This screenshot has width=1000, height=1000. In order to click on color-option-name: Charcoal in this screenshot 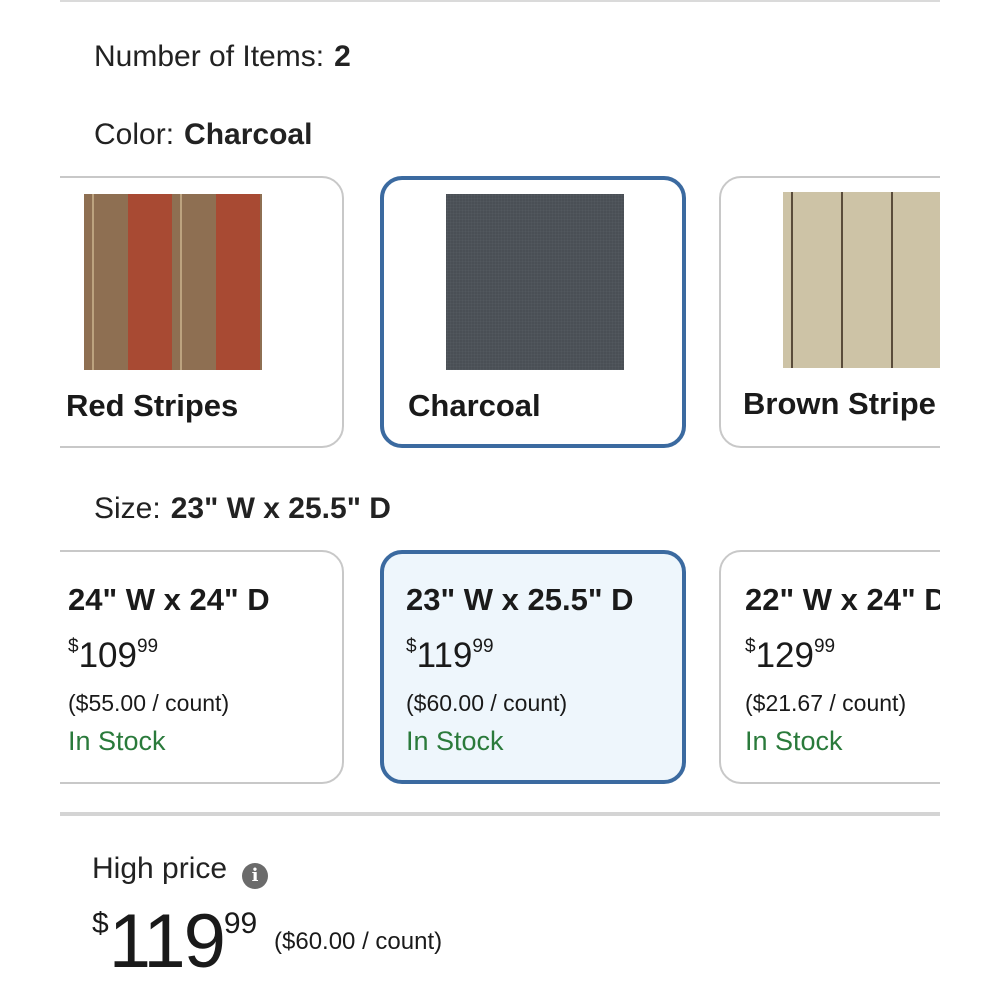, I will do `click(474, 405)`.